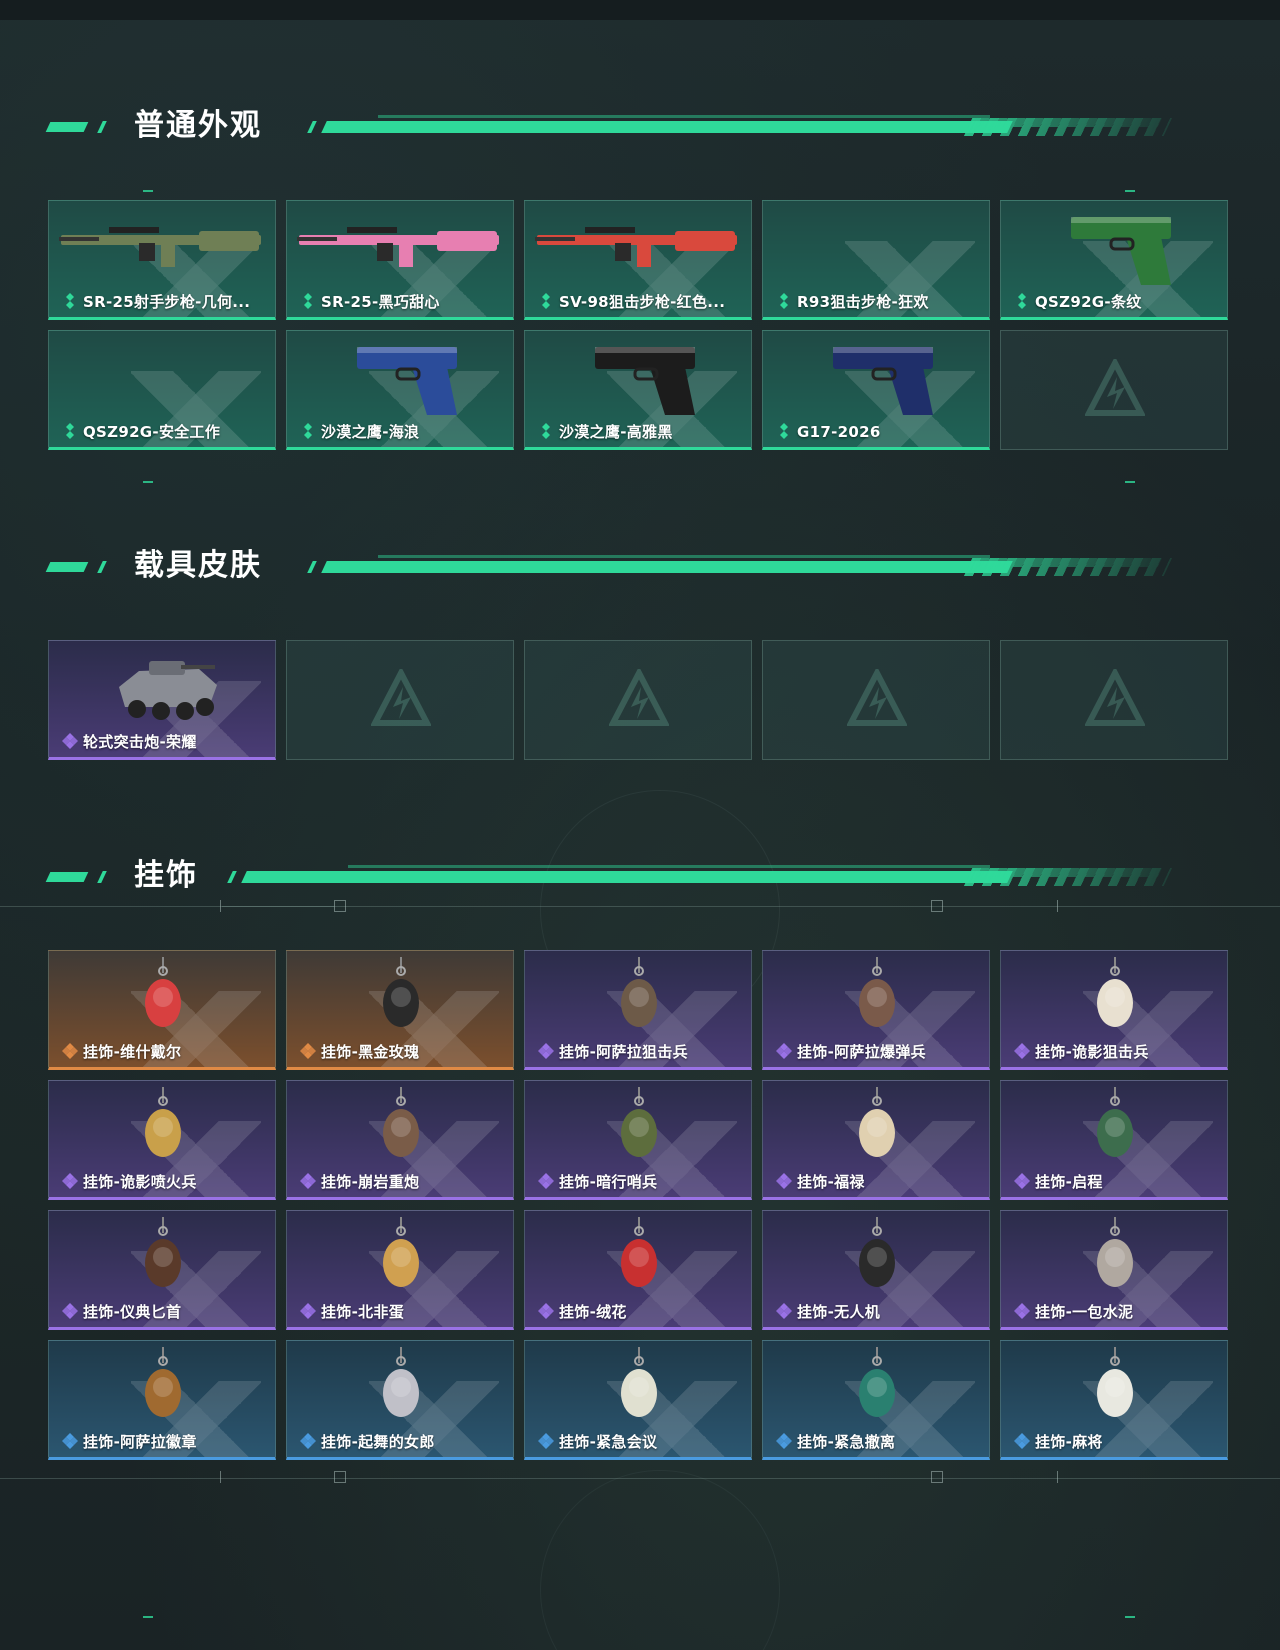  I want to click on skin-card: 挂饰-阿萨拉狙击兵, so click(638, 1010).